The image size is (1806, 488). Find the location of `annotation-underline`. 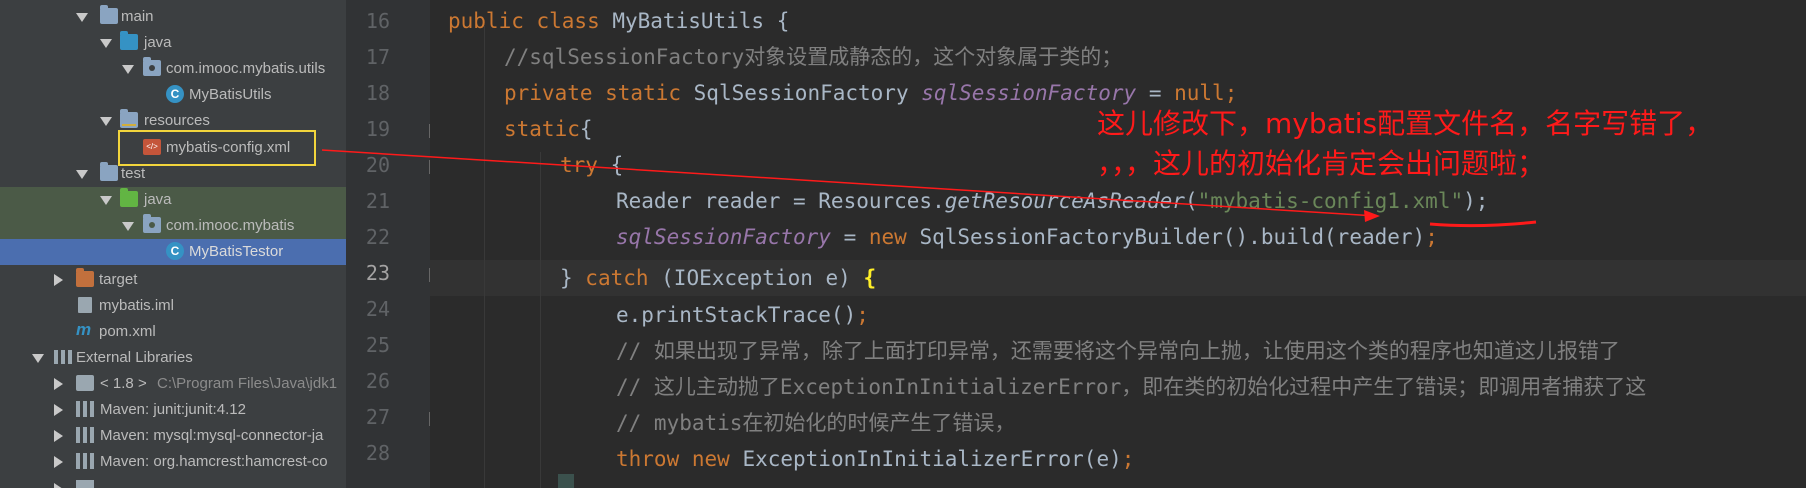

annotation-underline is located at coordinates (1483, 224).